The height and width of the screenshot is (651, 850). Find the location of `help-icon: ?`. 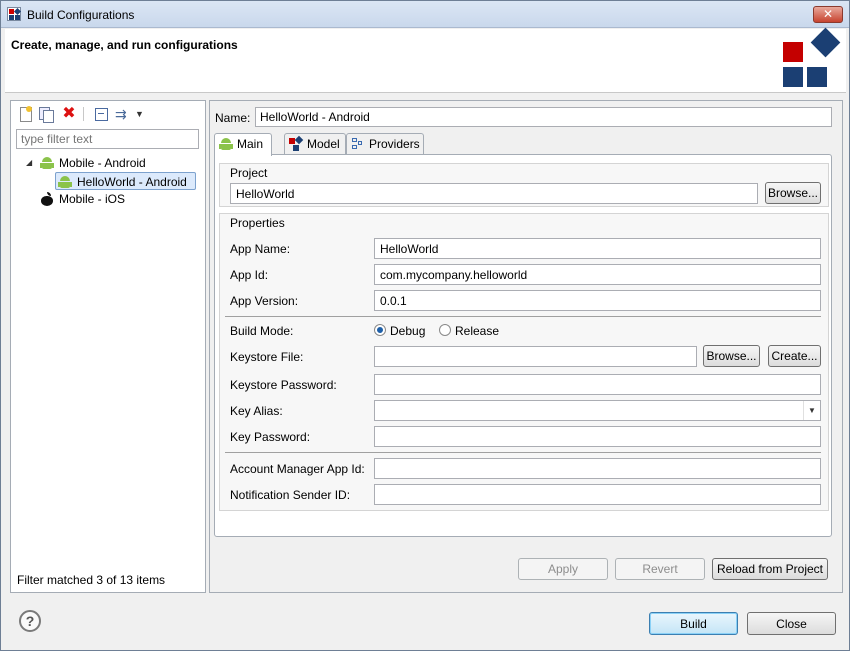

help-icon: ? is located at coordinates (30, 621).